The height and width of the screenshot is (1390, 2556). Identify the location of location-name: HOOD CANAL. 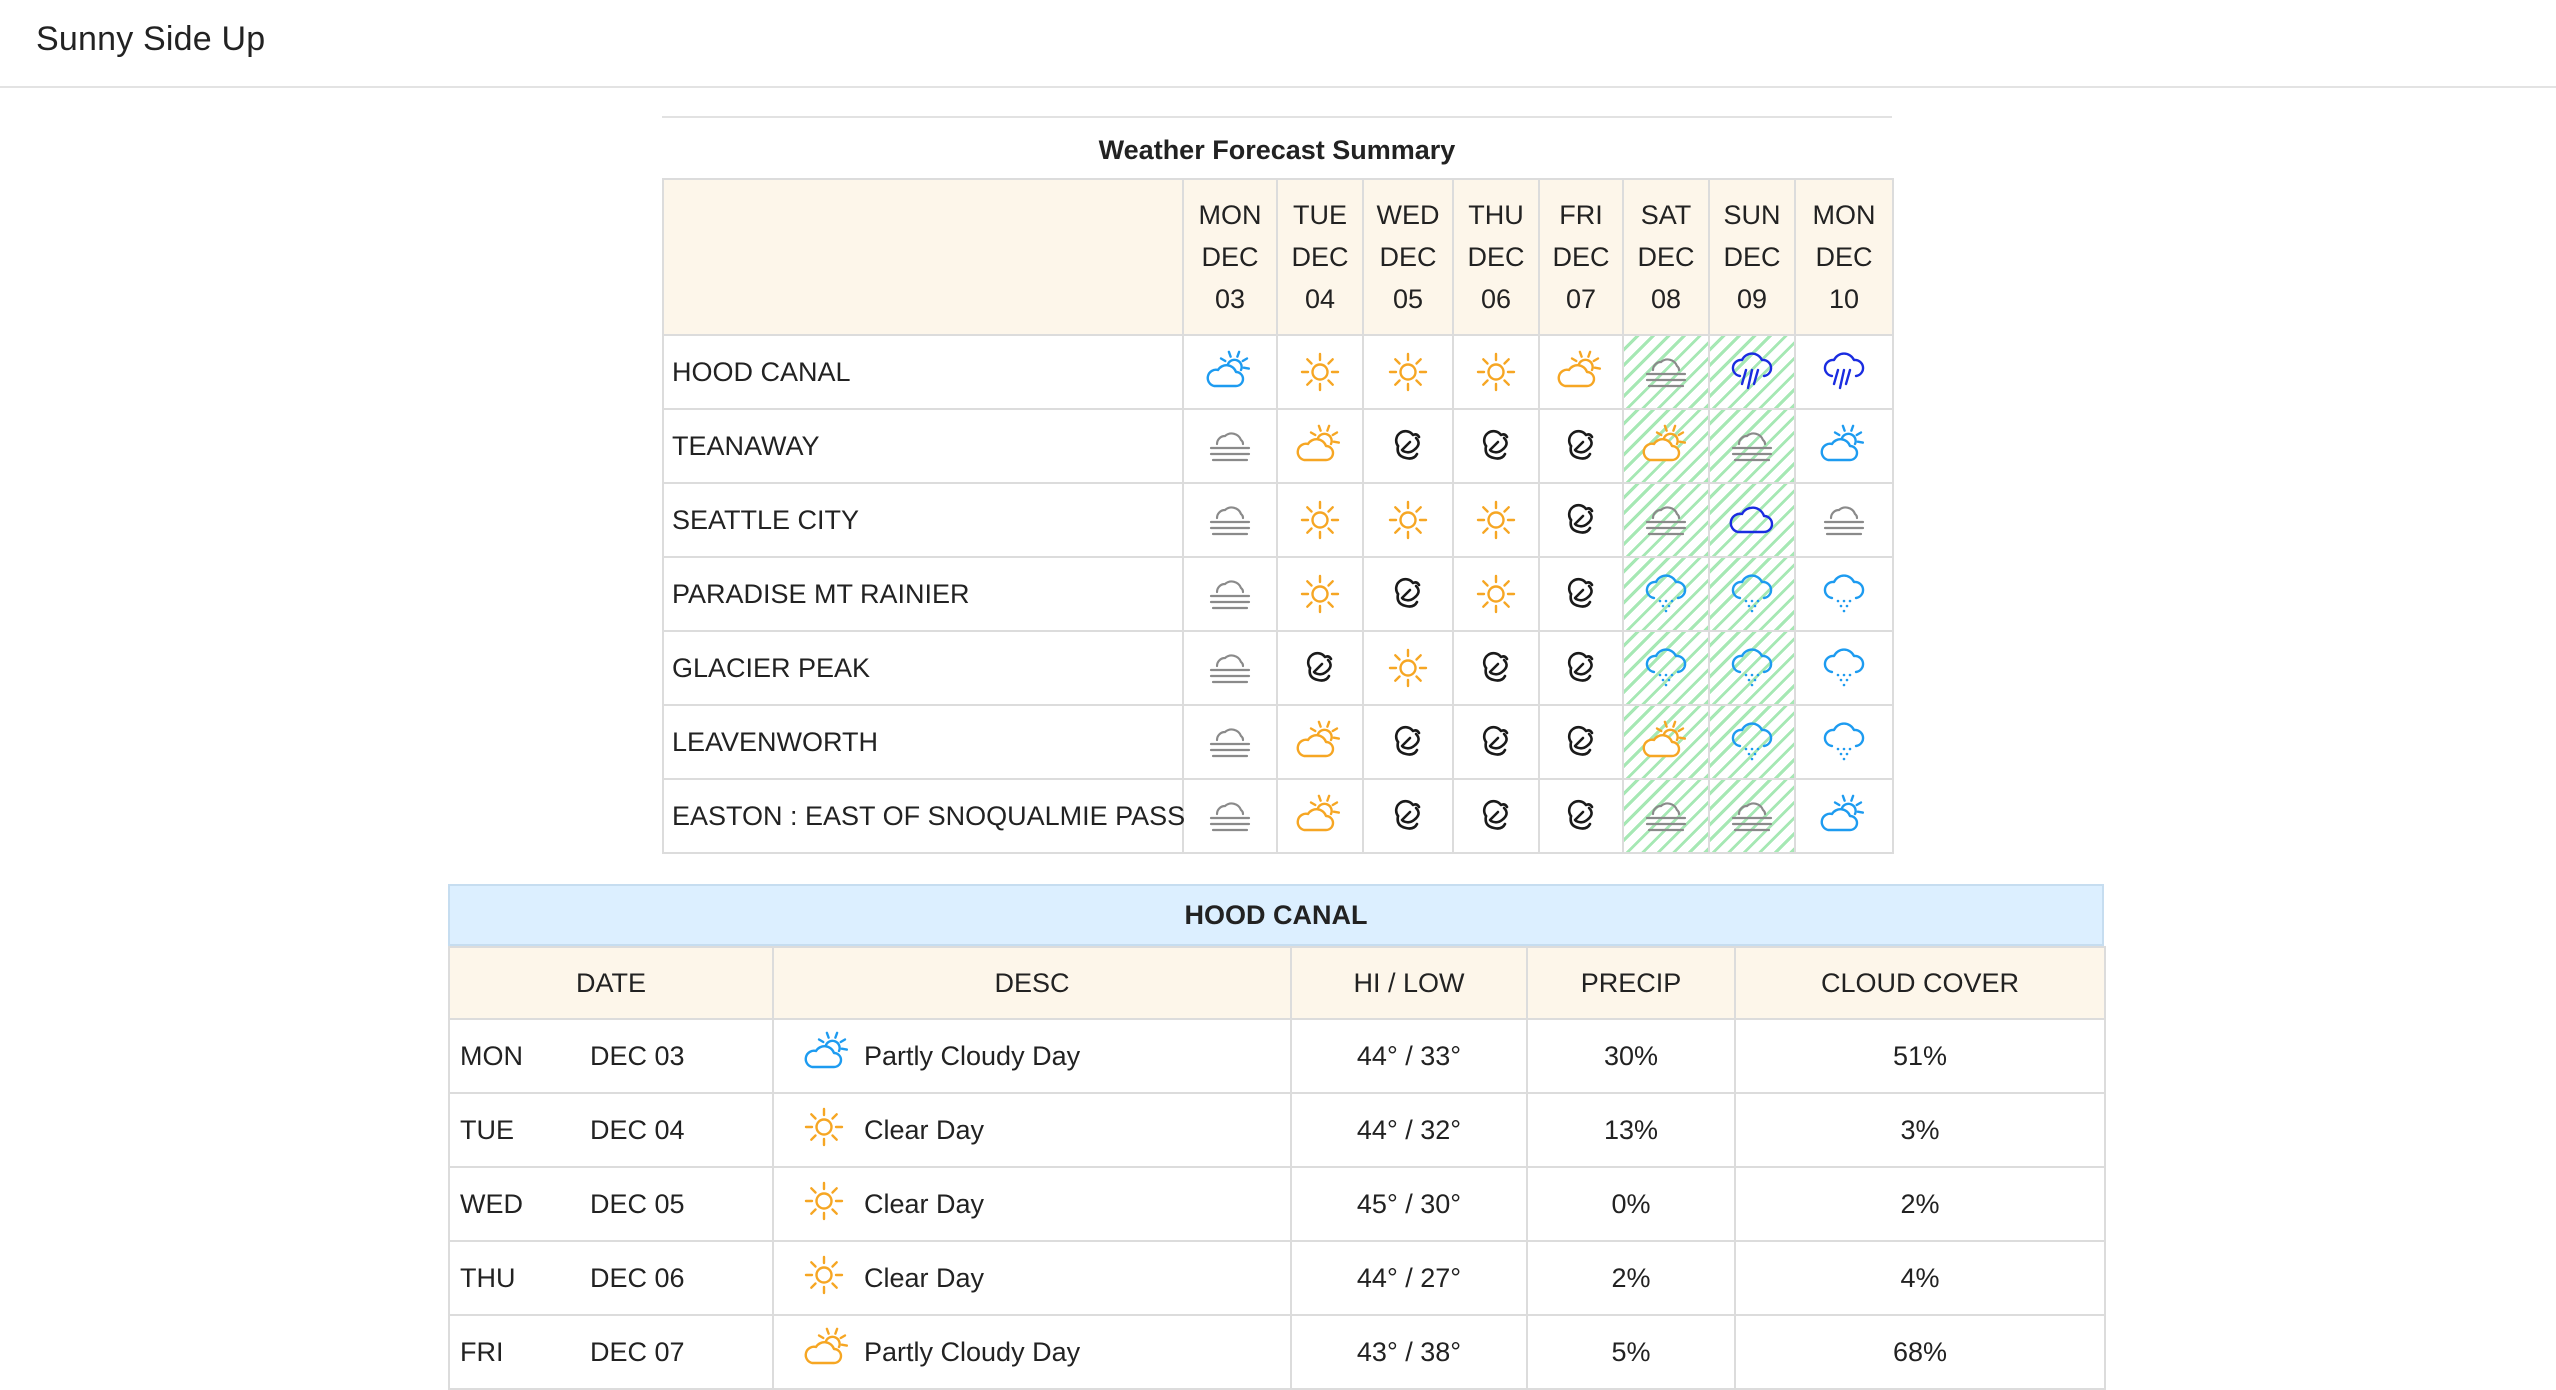
(923, 372).